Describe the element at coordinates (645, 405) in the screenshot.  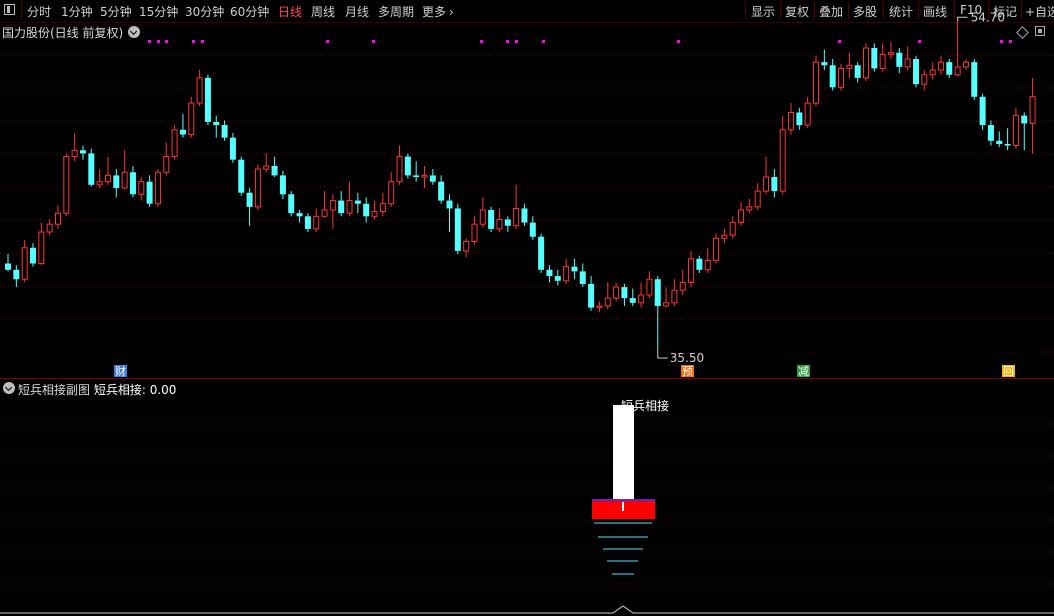
I see `signal-label: 短兵相接` at that location.